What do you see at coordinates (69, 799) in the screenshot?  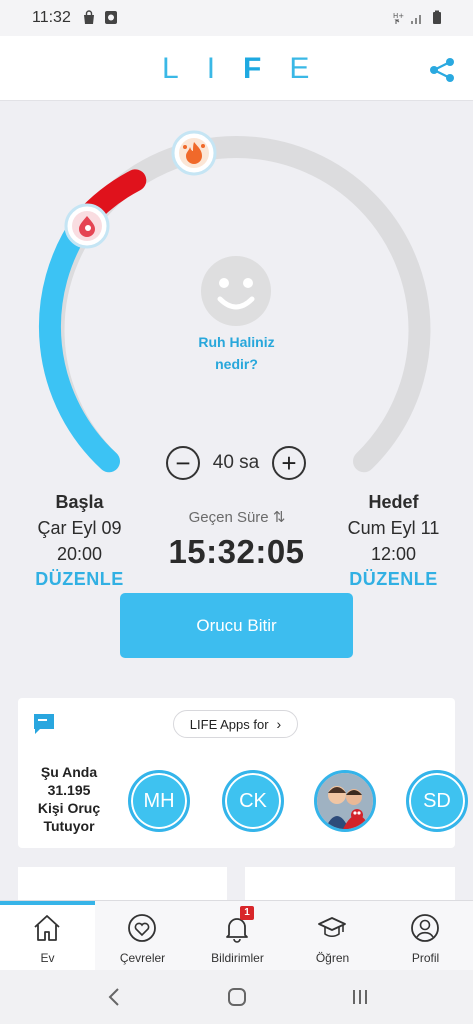 I see `fasting-count-text: Şu Anda 31.195 Kişi Oruç Tutuyor` at bounding box center [69, 799].